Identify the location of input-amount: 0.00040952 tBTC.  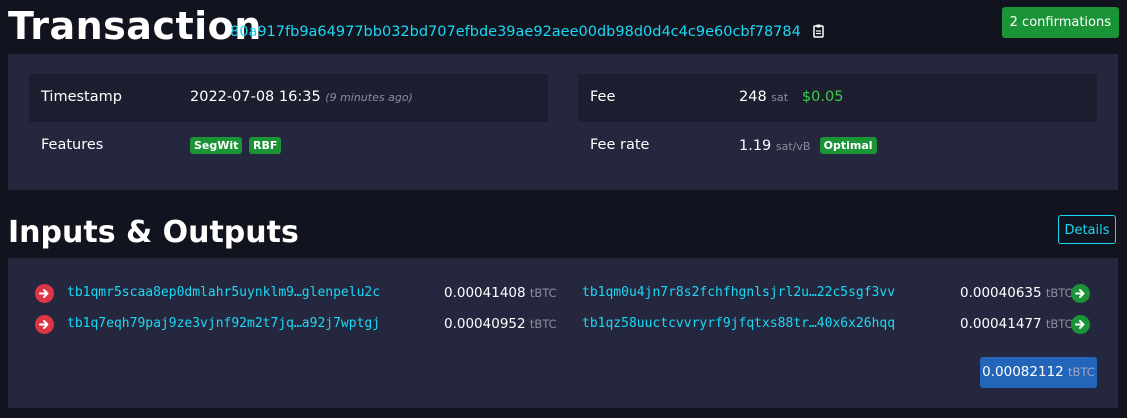
(500, 324).